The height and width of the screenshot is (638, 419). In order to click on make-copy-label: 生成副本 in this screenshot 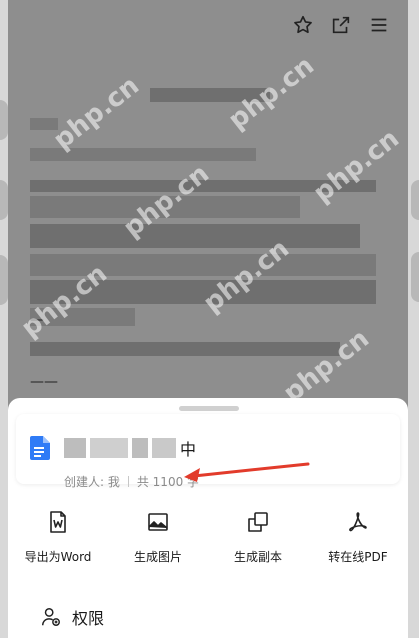, I will do `click(257, 557)`.